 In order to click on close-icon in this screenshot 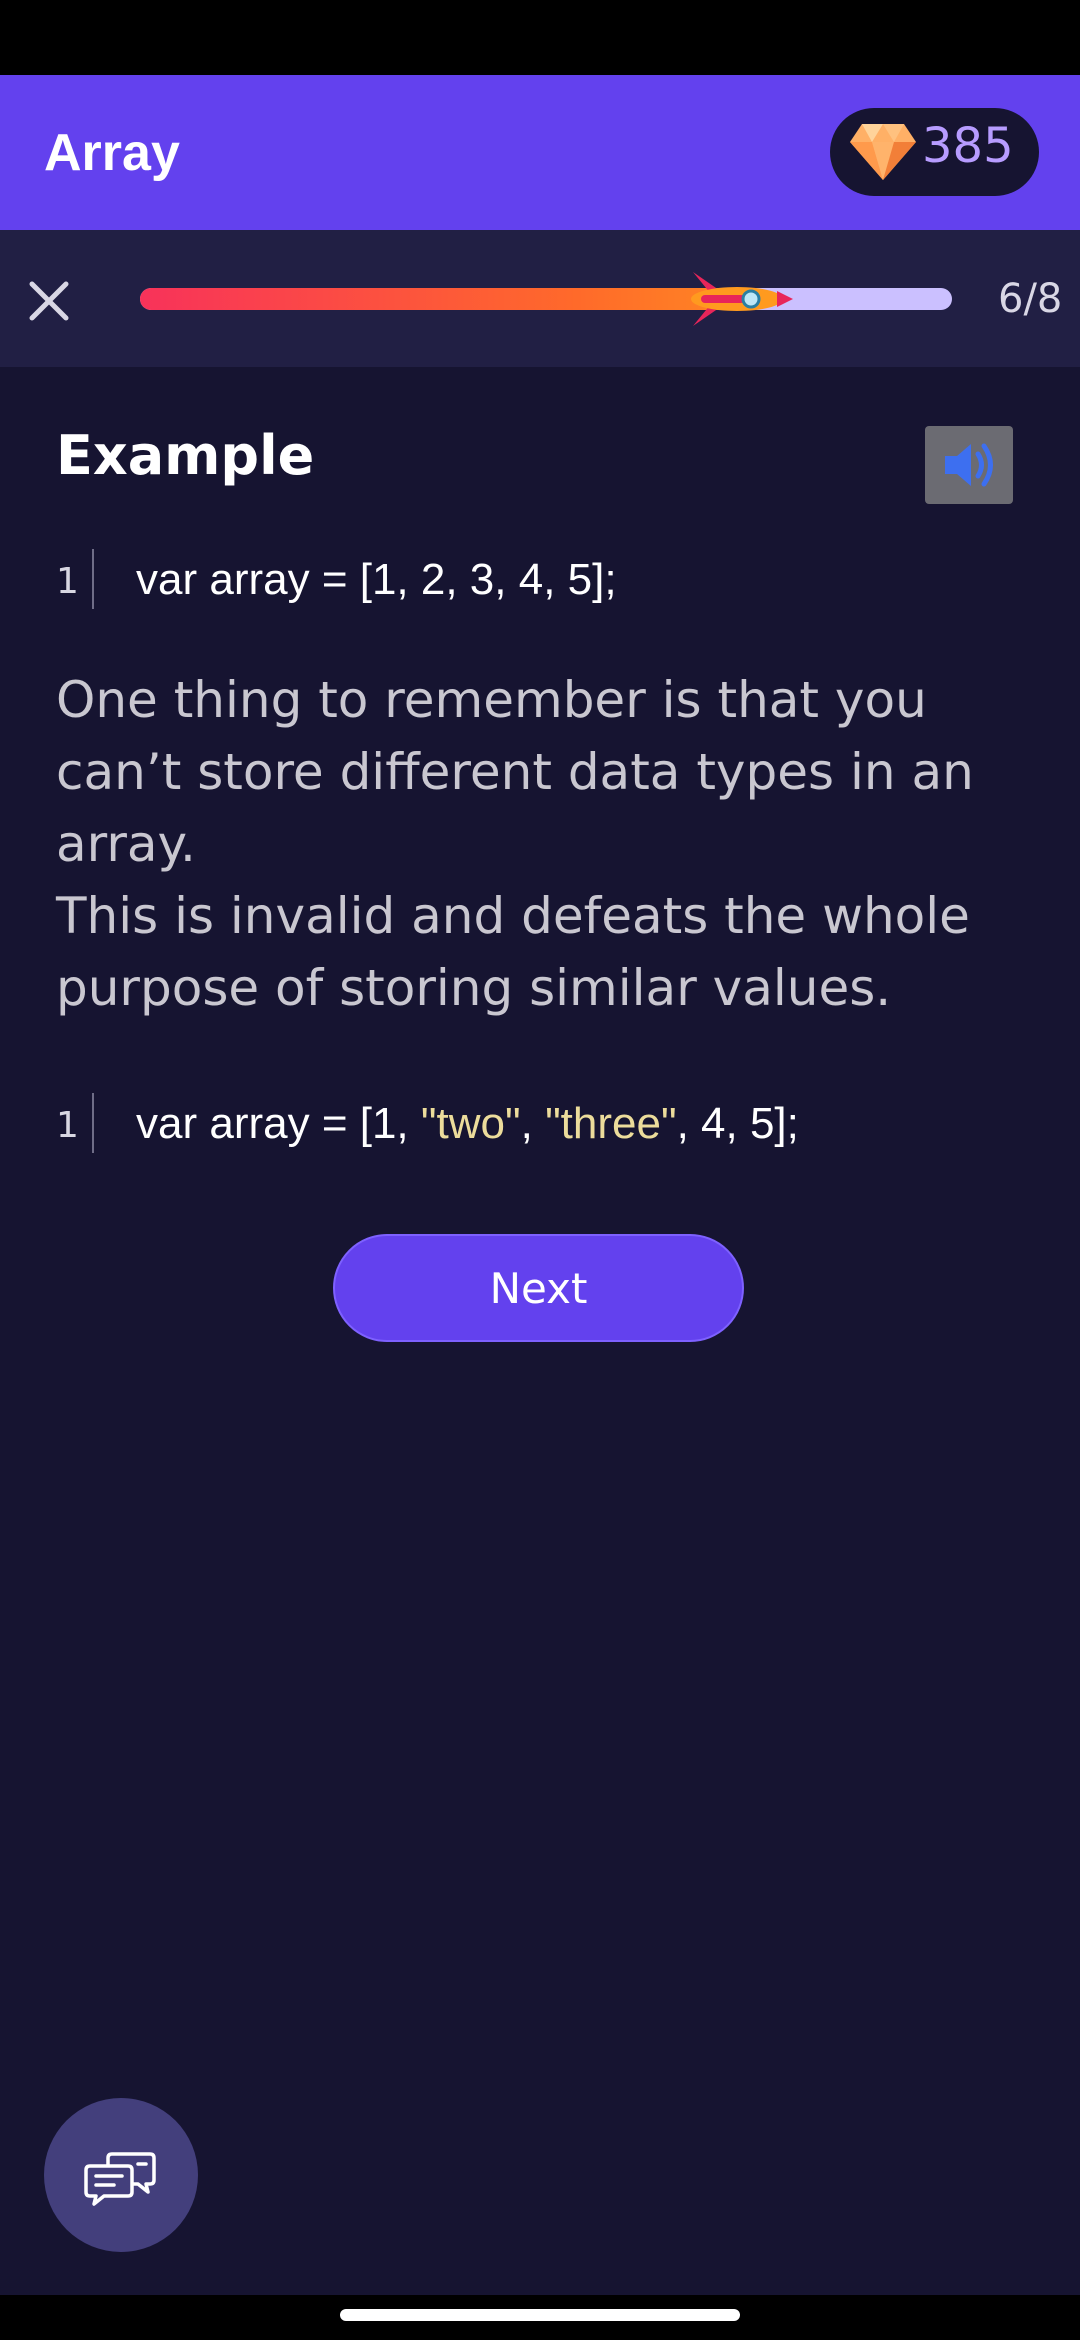, I will do `click(49, 301)`.